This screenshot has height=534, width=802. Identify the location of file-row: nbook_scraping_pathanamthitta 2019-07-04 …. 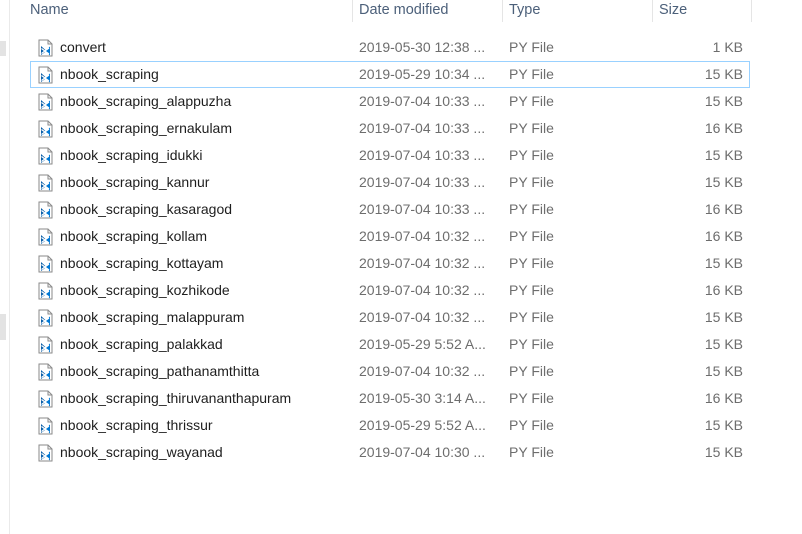
(390, 371).